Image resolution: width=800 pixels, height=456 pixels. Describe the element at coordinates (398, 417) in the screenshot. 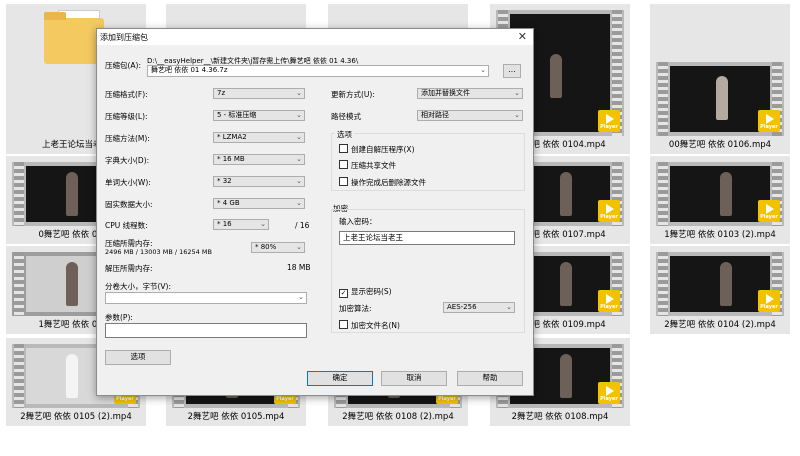

I see `file-caption: 2舞艺吧 依依 0108 (2).mp4` at that location.